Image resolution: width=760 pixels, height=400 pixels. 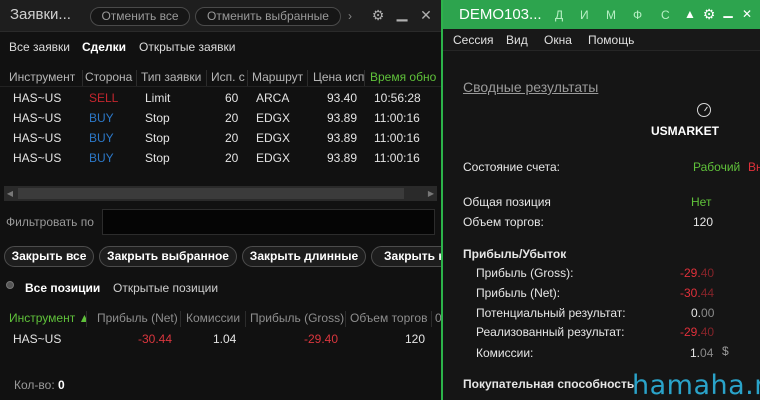 I want to click on market-label: USMARKET, so click(x=685, y=131).